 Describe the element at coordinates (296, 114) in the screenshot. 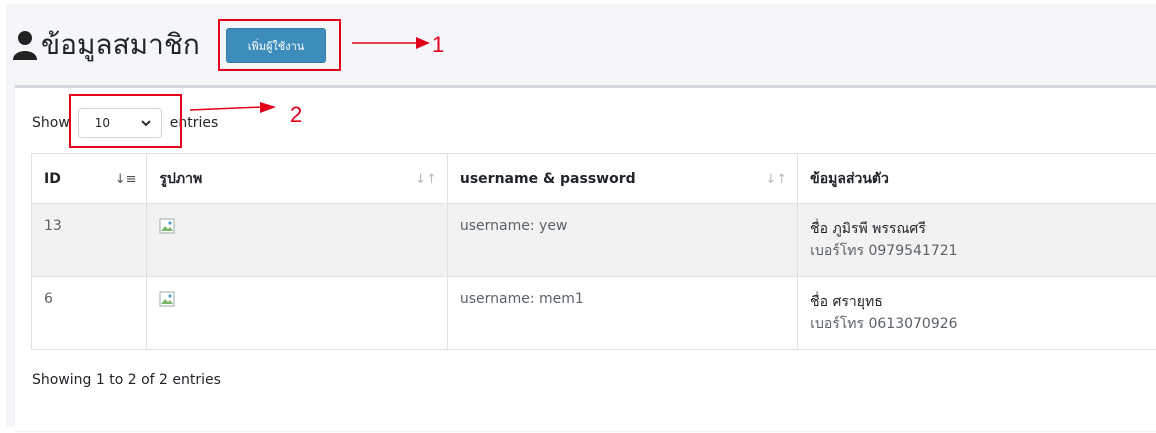

I see `annotation-label-2: 2` at that location.